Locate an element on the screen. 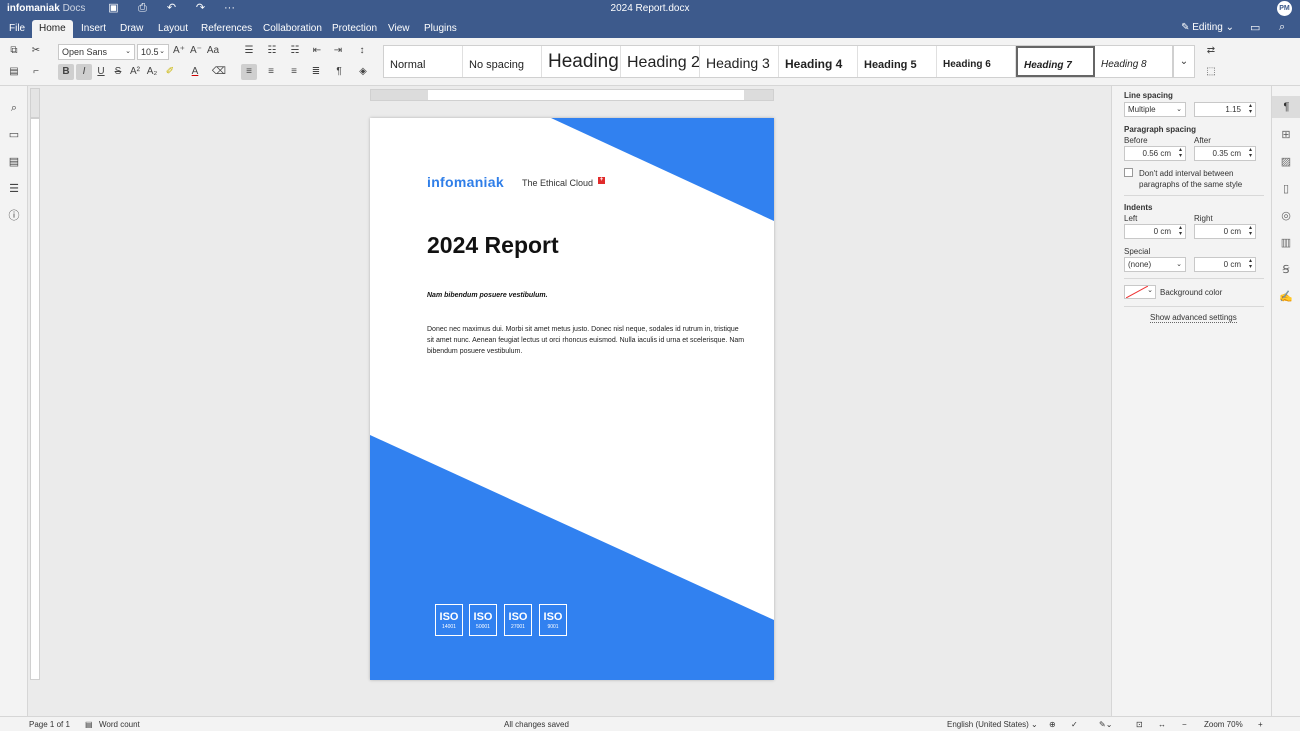 This screenshot has height=731, width=1300. style-heading-4: Heading 4 is located at coordinates (818, 61).